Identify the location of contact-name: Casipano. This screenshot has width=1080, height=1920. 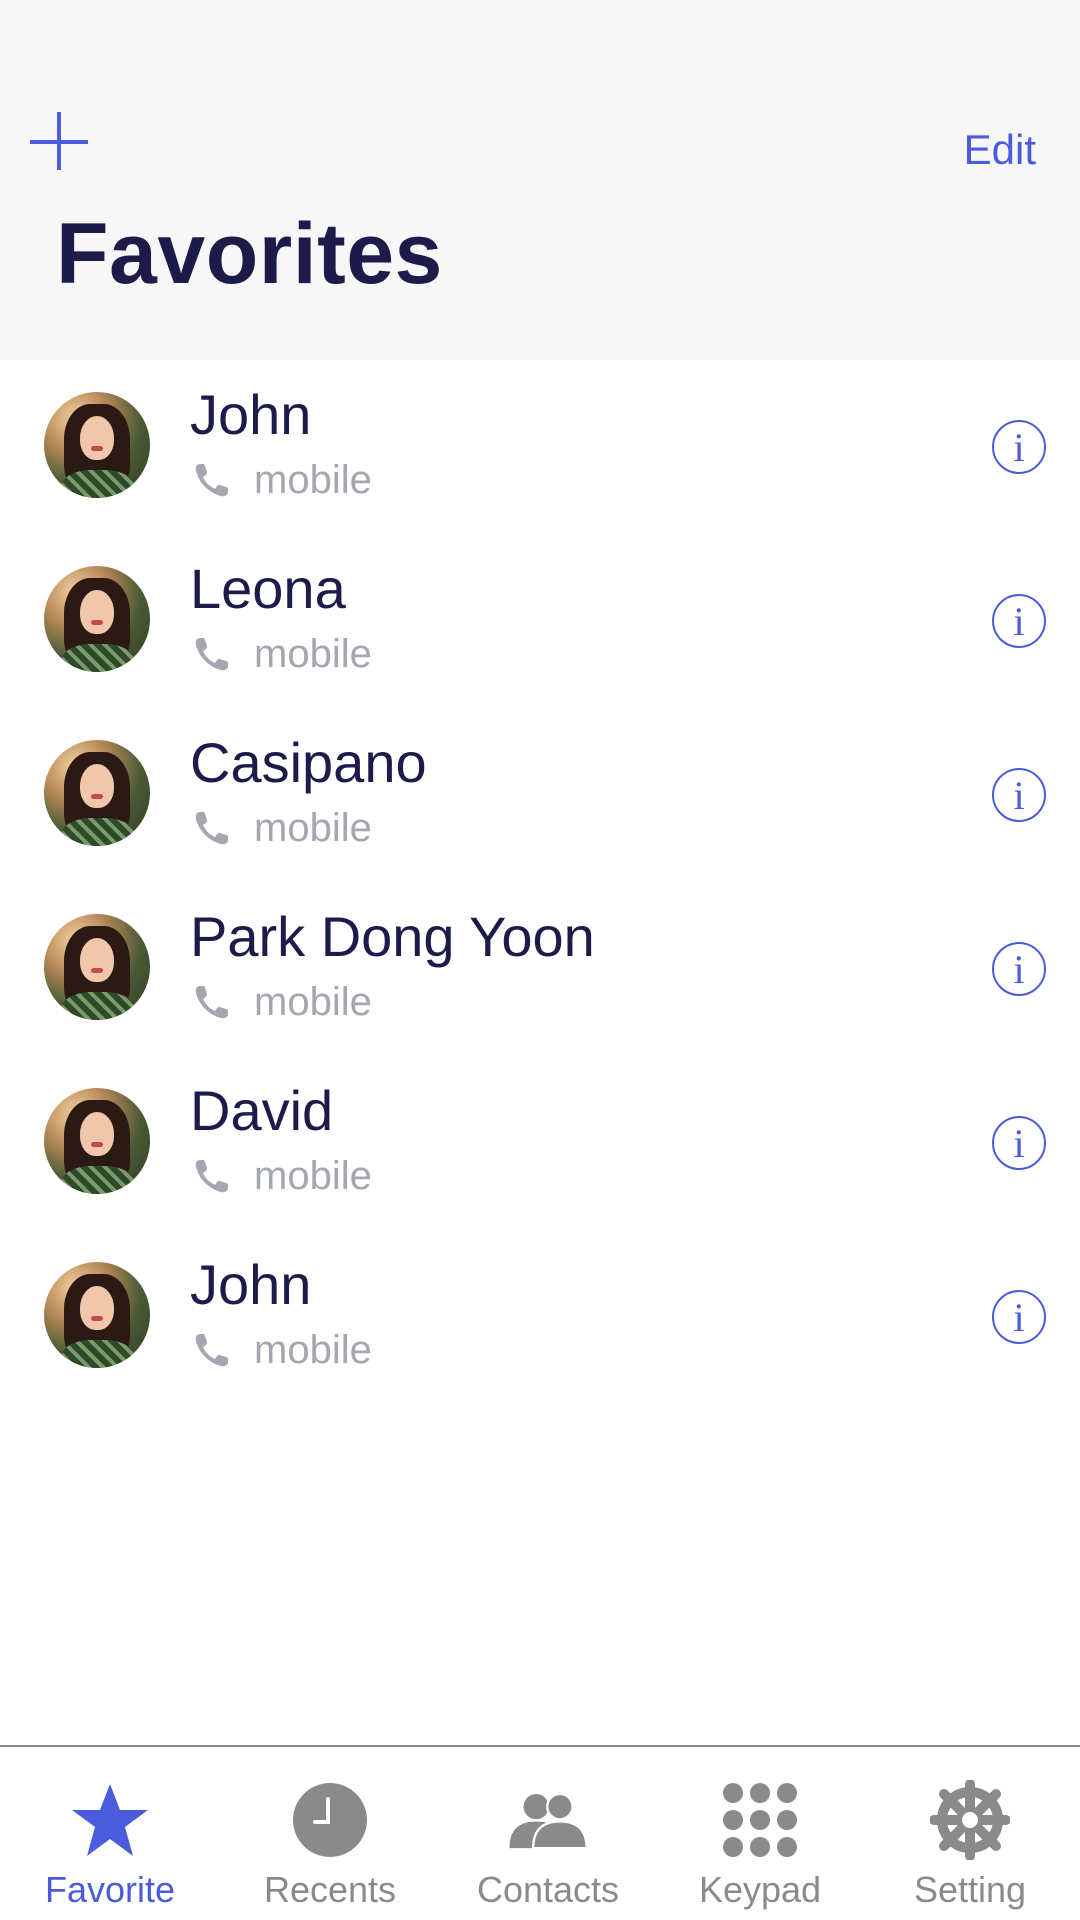
(308, 762).